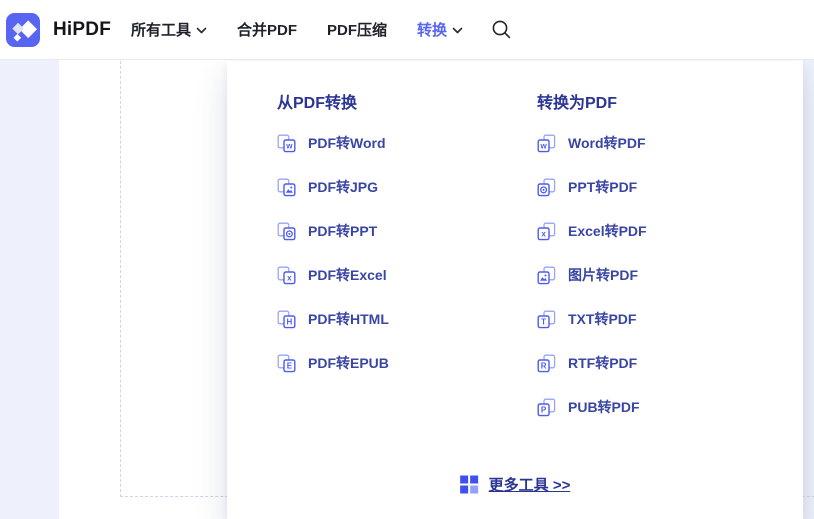  Describe the element at coordinates (29, 289) in the screenshot. I see `page-left-gutter` at that location.